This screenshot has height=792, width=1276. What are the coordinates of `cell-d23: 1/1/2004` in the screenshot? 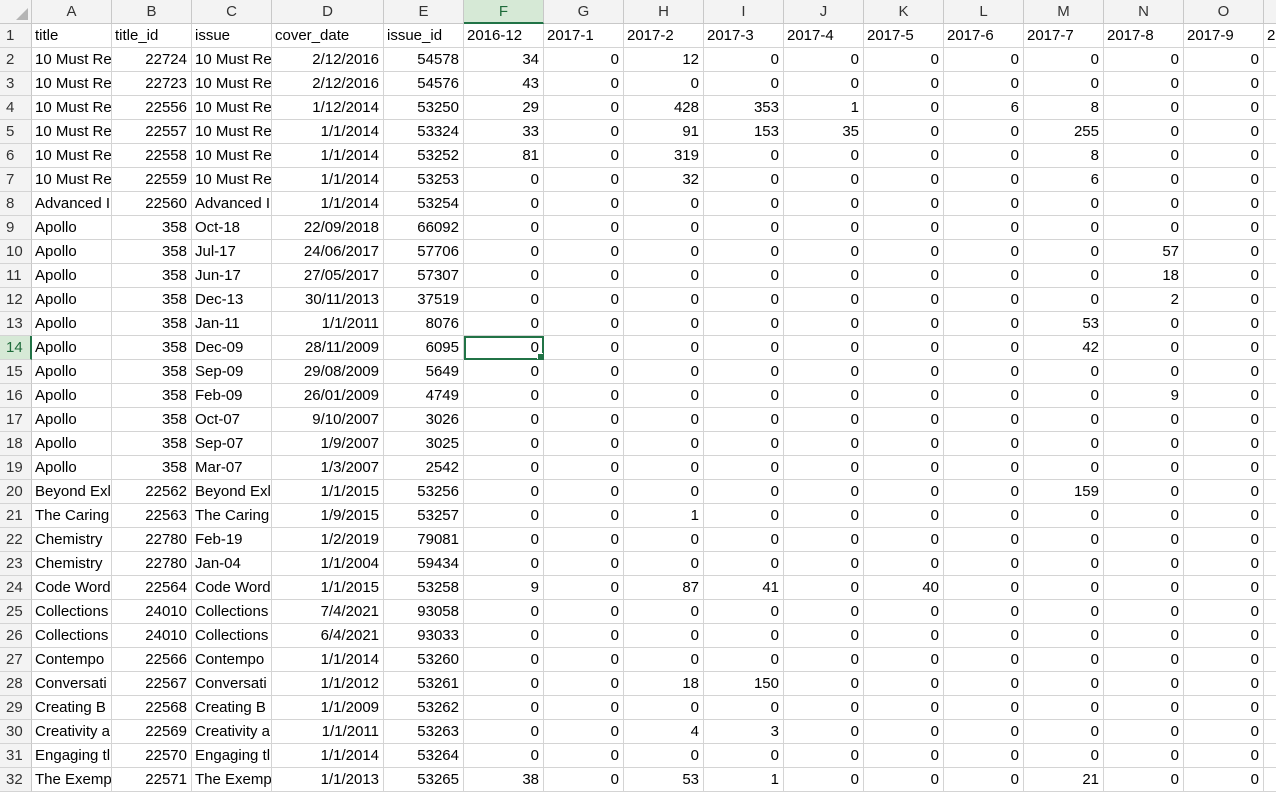 It's located at (328, 564).